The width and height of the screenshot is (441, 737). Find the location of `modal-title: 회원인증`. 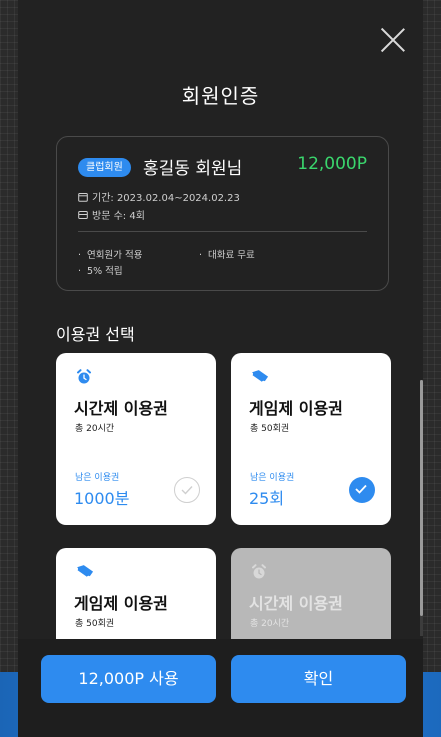

modal-title: 회원인증 is located at coordinates (220, 96).